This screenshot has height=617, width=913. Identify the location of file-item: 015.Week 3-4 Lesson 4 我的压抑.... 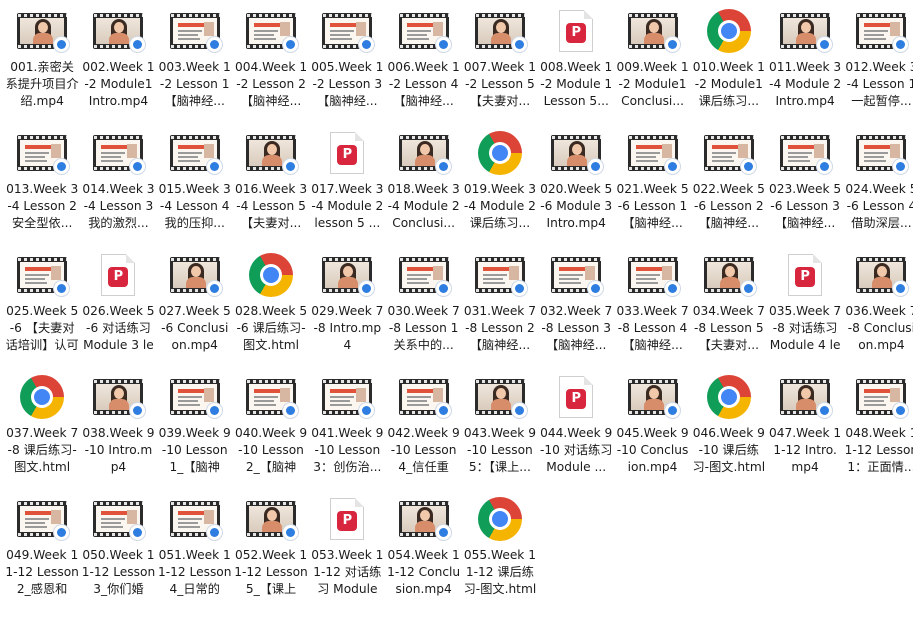
(195, 187).